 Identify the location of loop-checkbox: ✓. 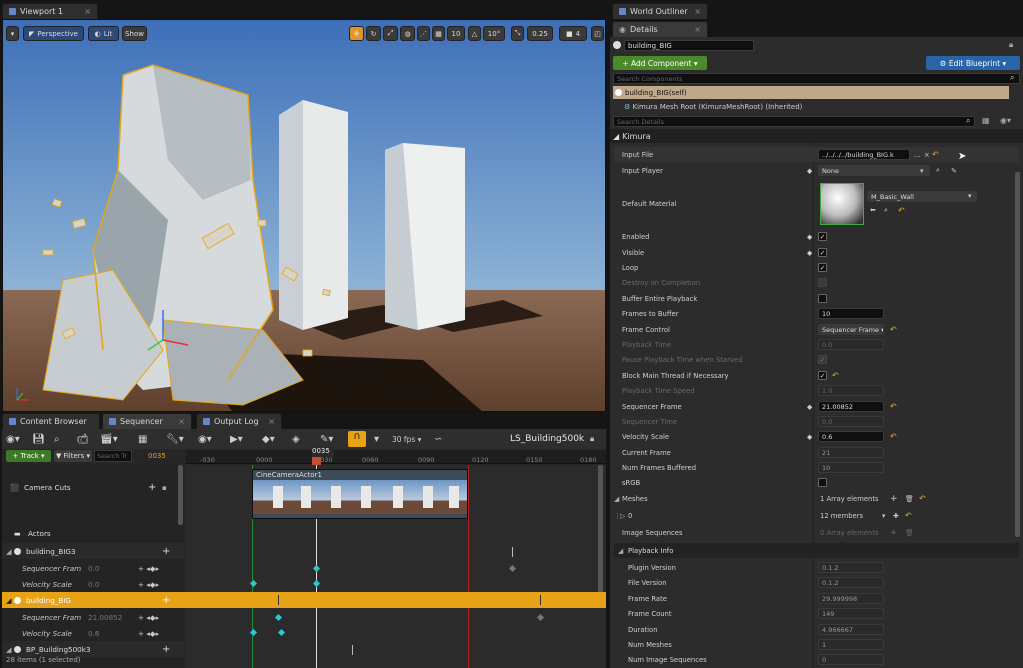
(822, 267).